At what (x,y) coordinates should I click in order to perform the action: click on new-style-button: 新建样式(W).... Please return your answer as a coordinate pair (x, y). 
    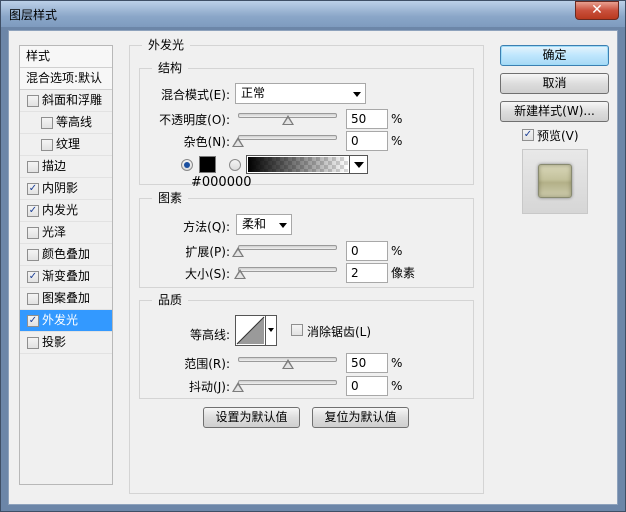
    Looking at the image, I should click on (554, 111).